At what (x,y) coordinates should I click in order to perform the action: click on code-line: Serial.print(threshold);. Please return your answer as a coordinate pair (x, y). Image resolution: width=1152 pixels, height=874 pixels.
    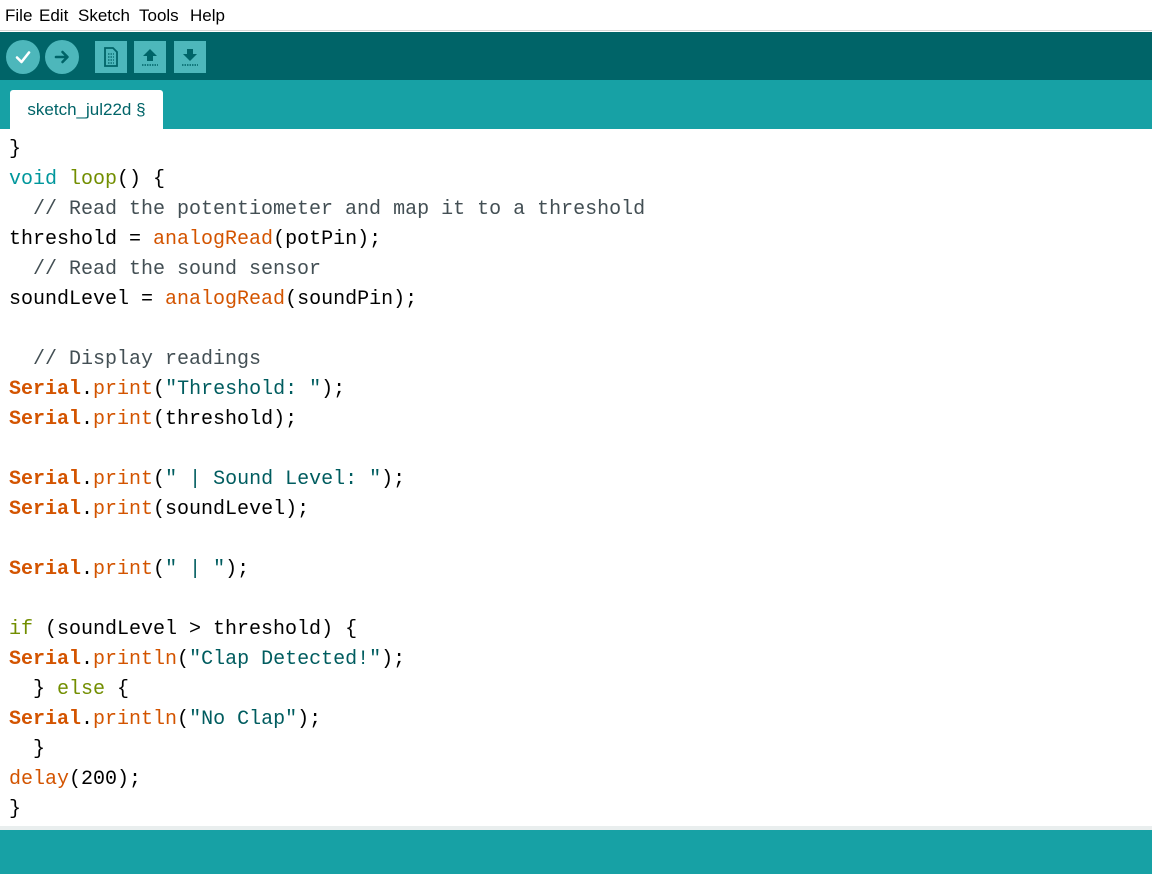
    Looking at the image, I should click on (327, 420).